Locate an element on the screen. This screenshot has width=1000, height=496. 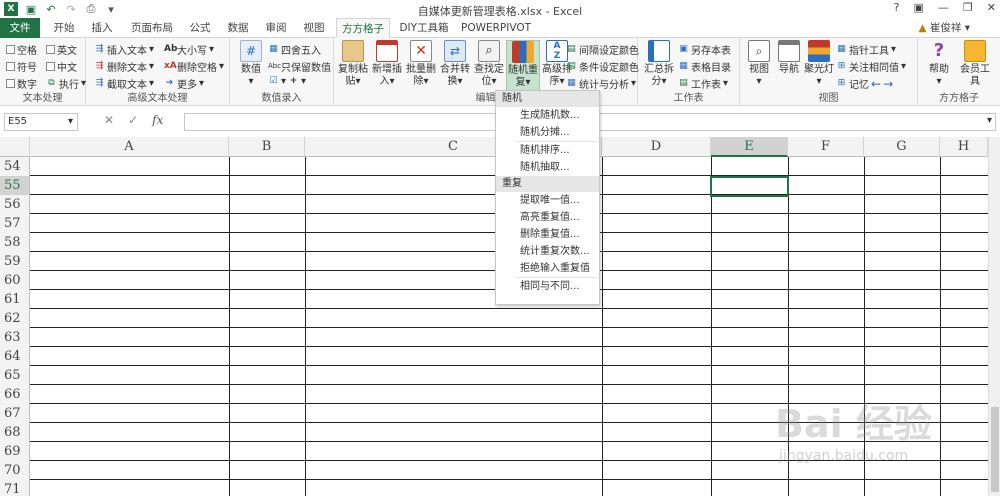
delete-space-button: xA 删除空格 ▾ is located at coordinates (194, 66).